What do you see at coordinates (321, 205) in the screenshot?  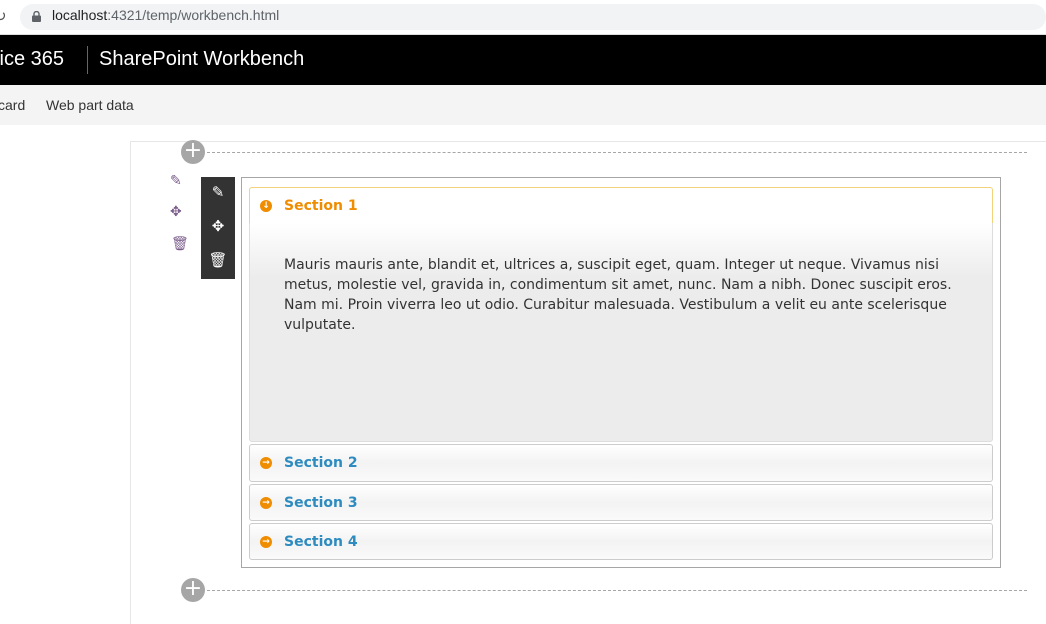 I see `section-title: Section 1` at bounding box center [321, 205].